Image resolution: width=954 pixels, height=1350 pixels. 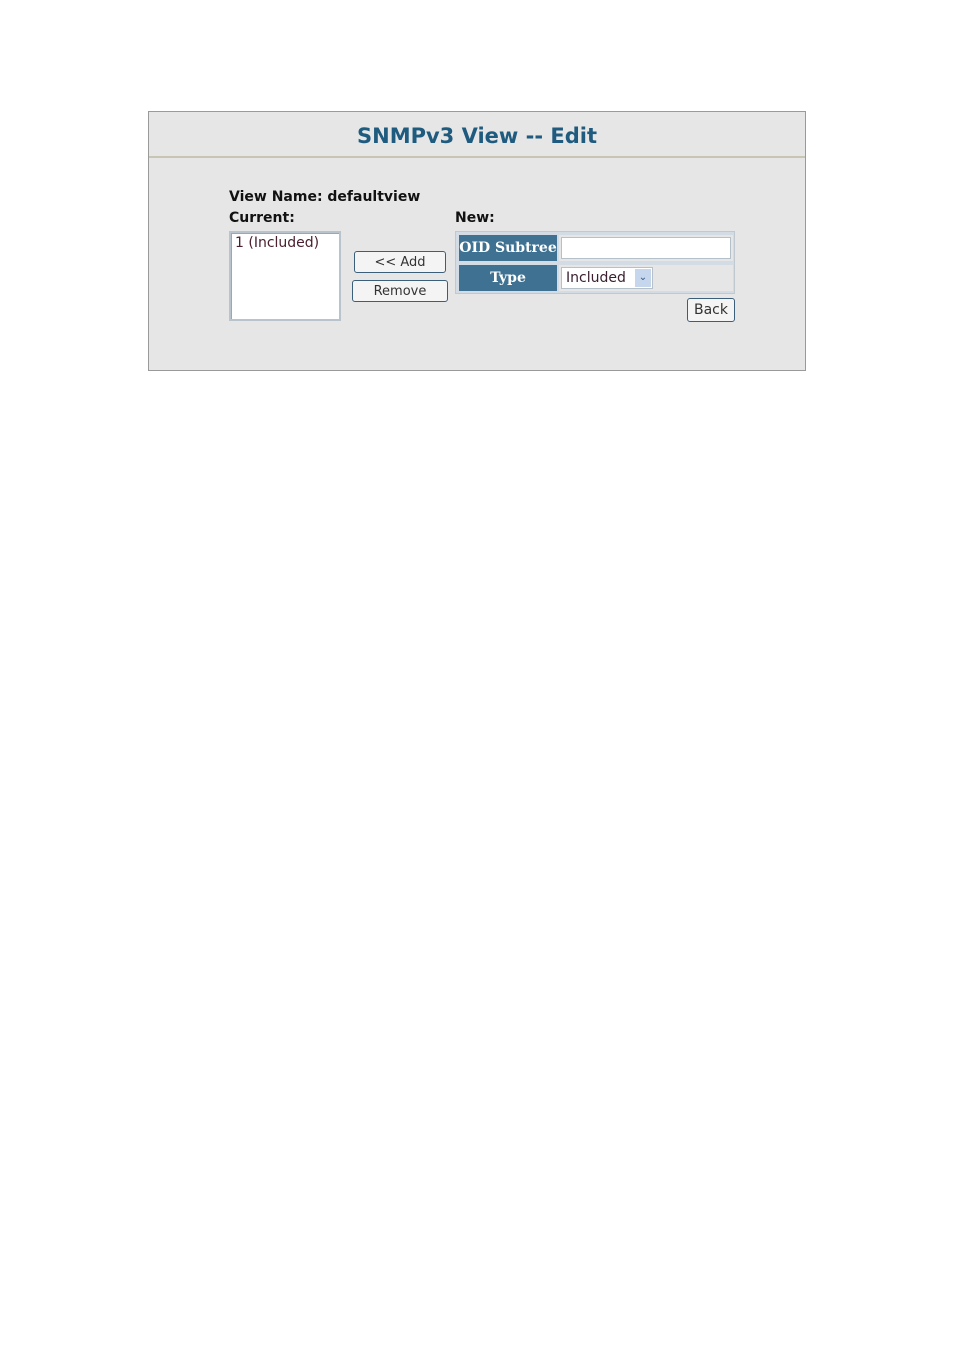 What do you see at coordinates (477, 157) in the screenshot?
I see `title-divider` at bounding box center [477, 157].